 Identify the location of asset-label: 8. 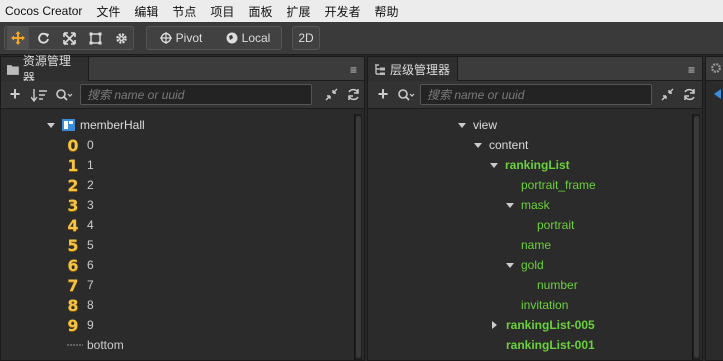
(90, 305).